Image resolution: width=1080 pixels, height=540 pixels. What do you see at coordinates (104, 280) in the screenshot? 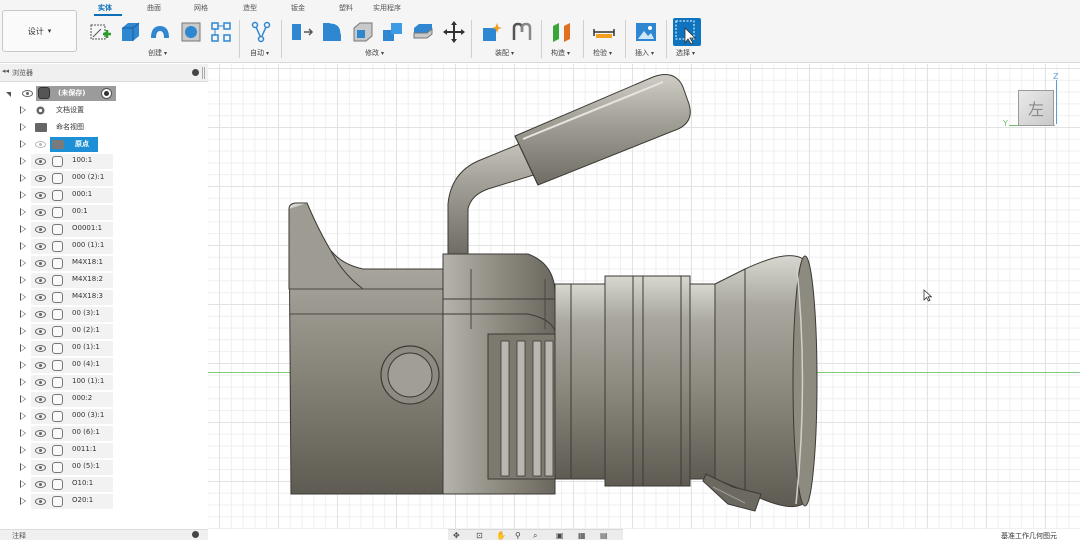
I see `tree-item-component: M4X18:2` at bounding box center [104, 280].